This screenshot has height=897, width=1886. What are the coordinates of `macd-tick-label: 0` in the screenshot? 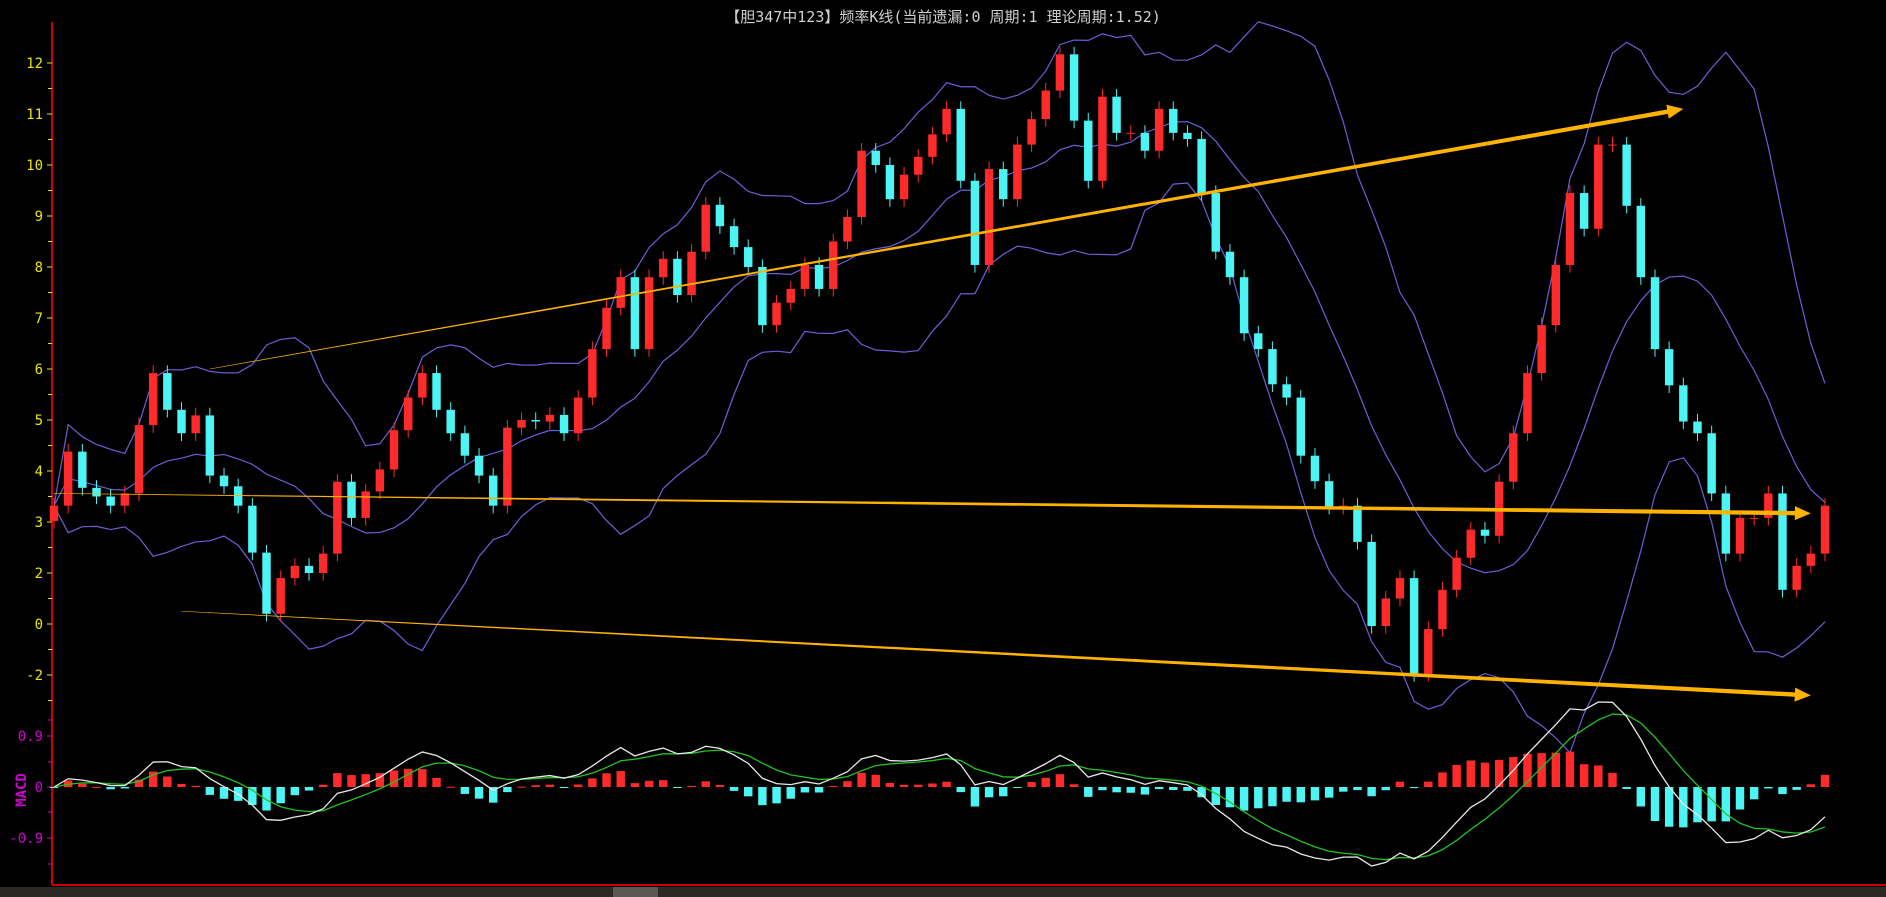 It's located at (39, 788).